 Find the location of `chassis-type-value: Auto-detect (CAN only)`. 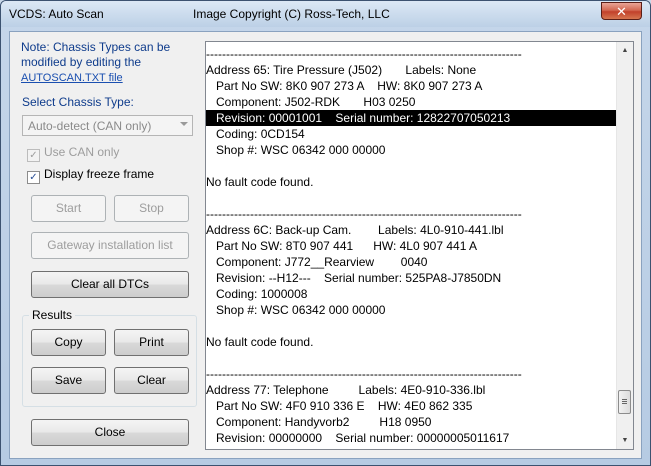

chassis-type-value: Auto-detect (CAN only) is located at coordinates (90, 126).